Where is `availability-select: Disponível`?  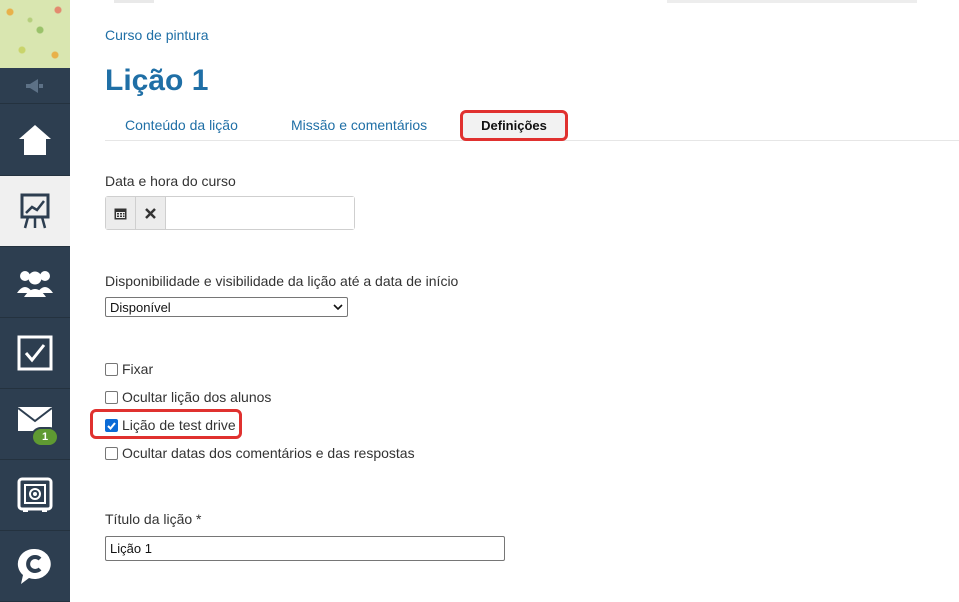
availability-select: Disponível is located at coordinates (226, 307).